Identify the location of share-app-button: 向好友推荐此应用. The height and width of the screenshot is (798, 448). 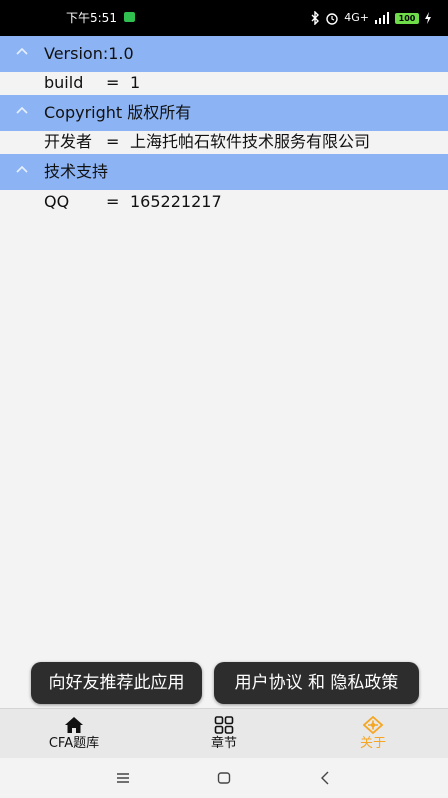
(116, 683).